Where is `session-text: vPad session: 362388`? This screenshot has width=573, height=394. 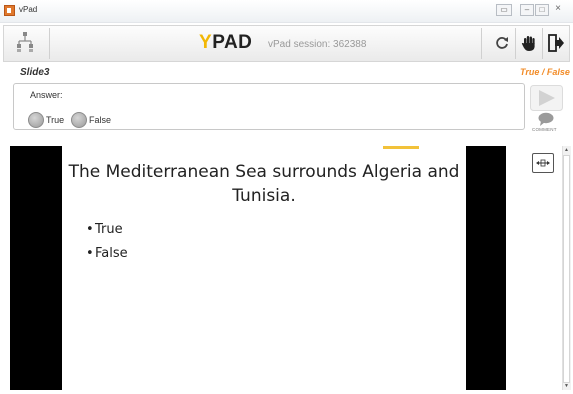
session-text: vPad session: 362388 is located at coordinates (317, 44).